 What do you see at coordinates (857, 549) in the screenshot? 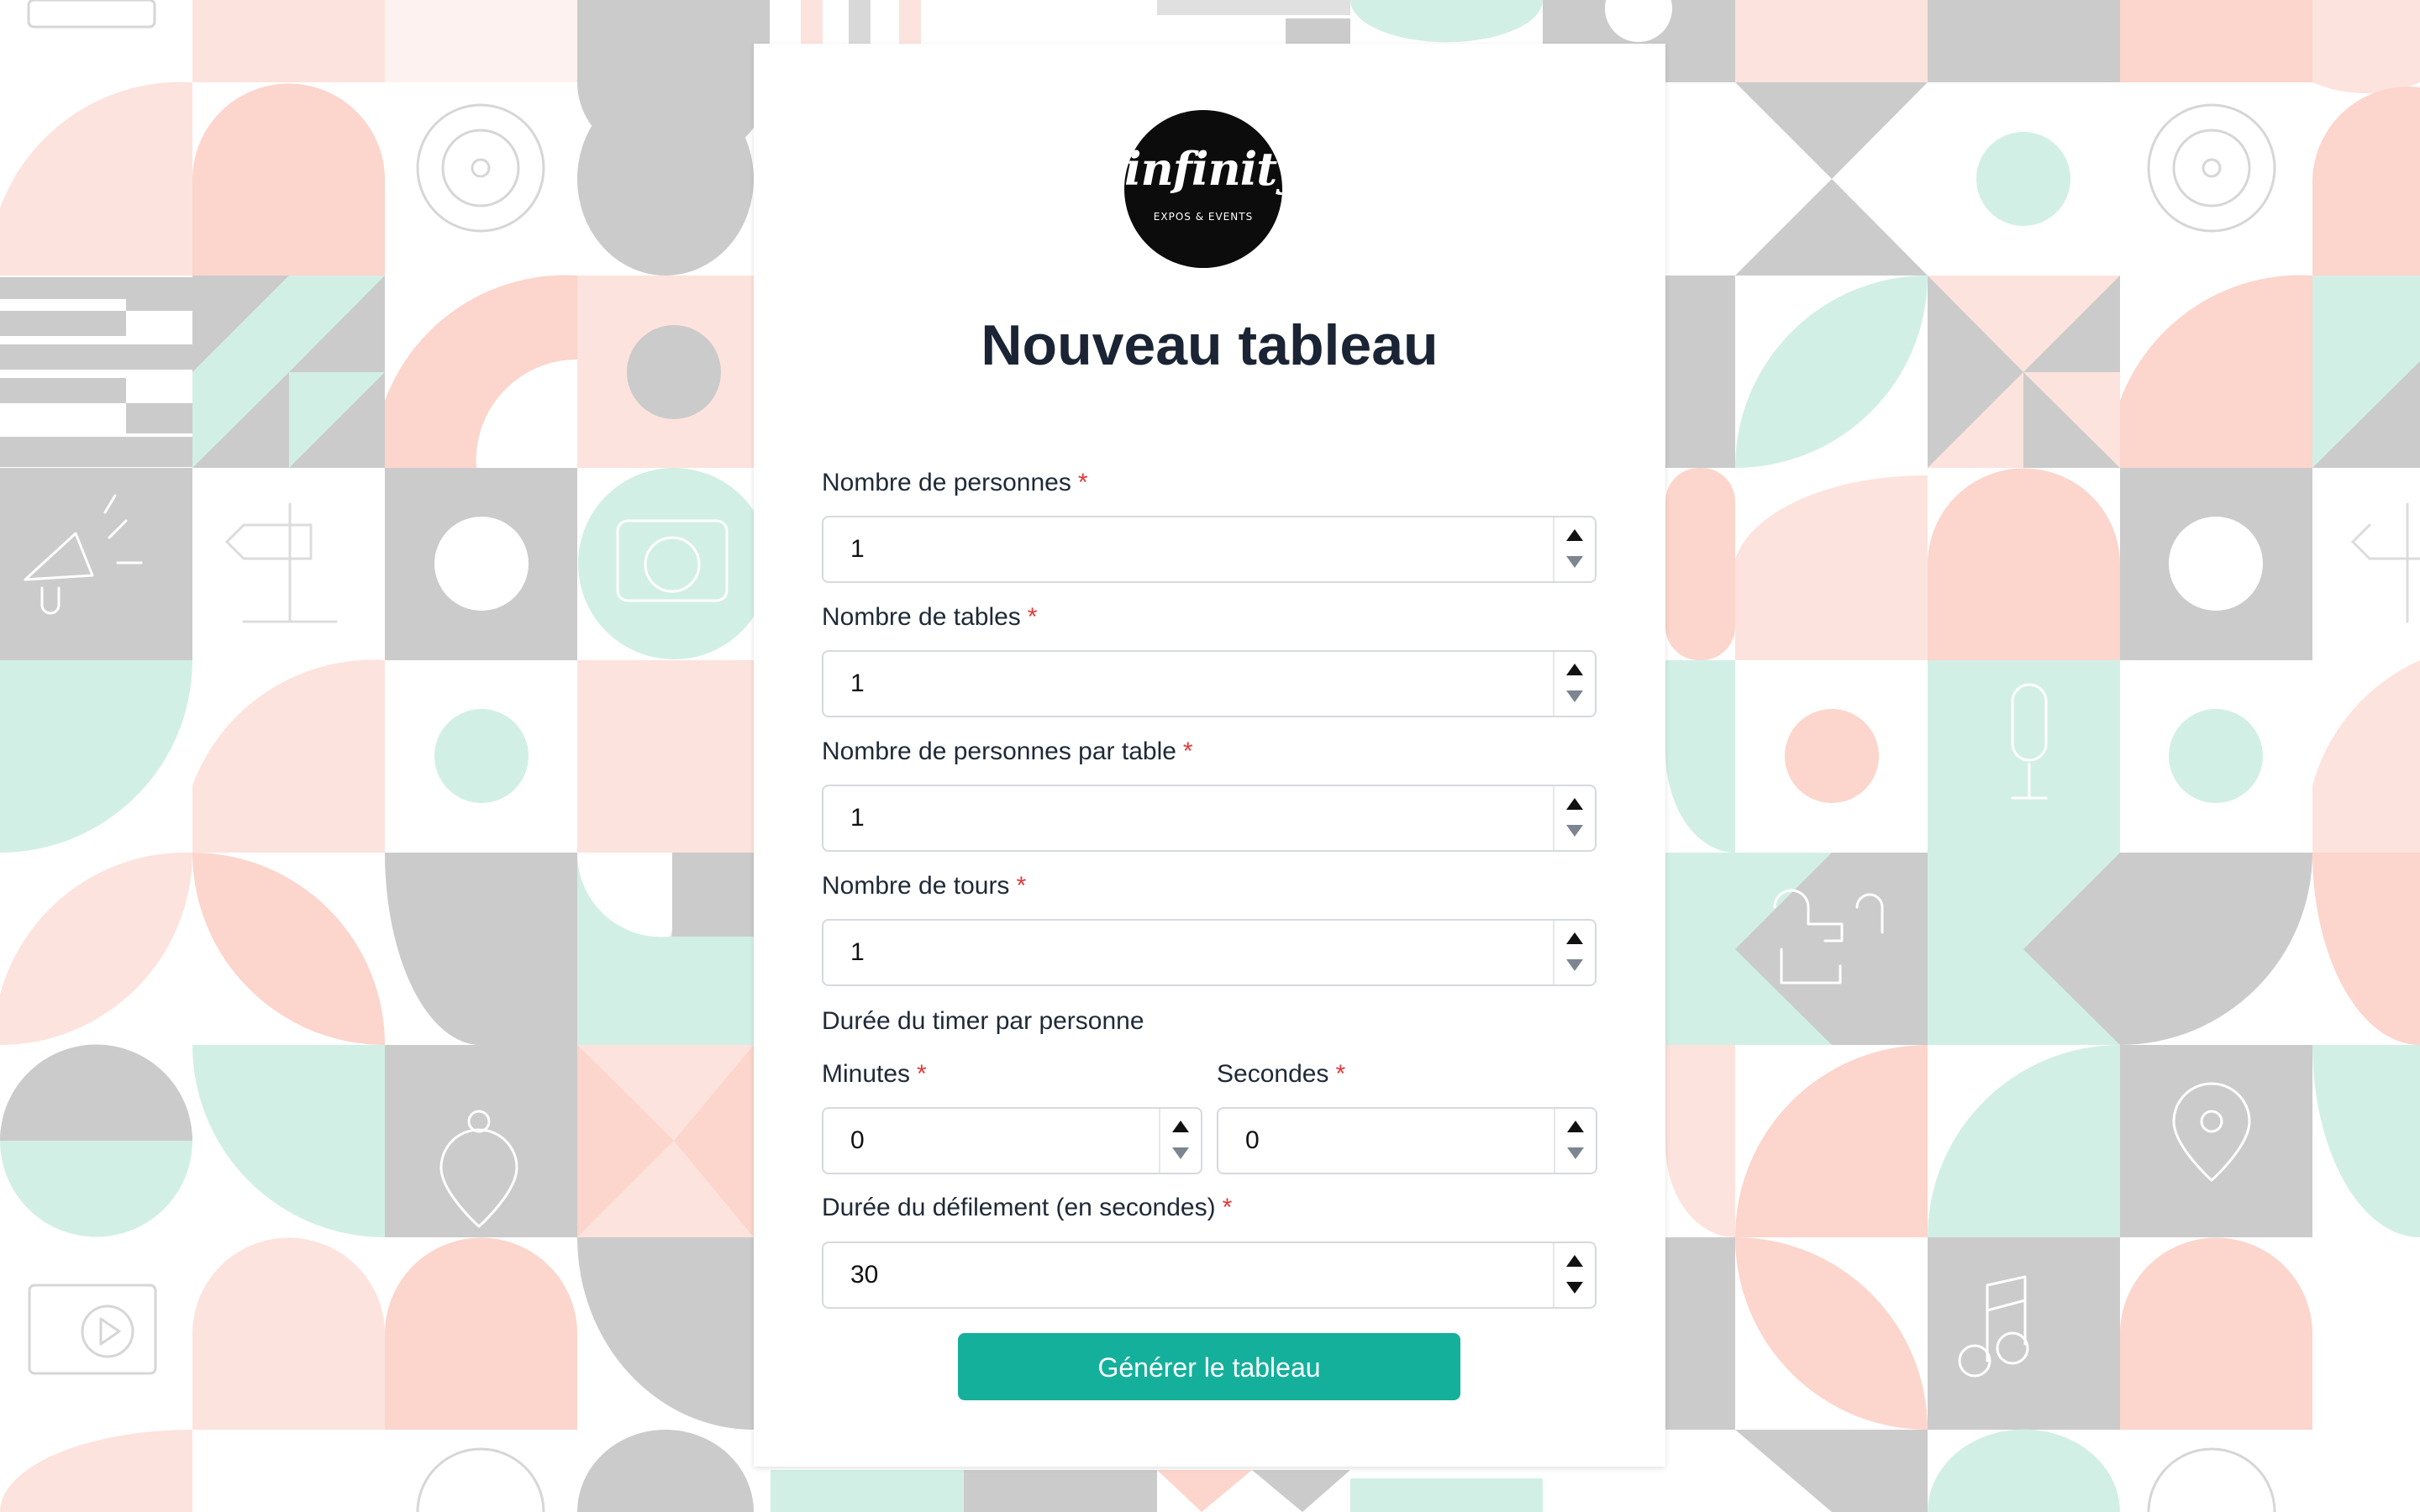
I see `personnes-value: 1` at bounding box center [857, 549].